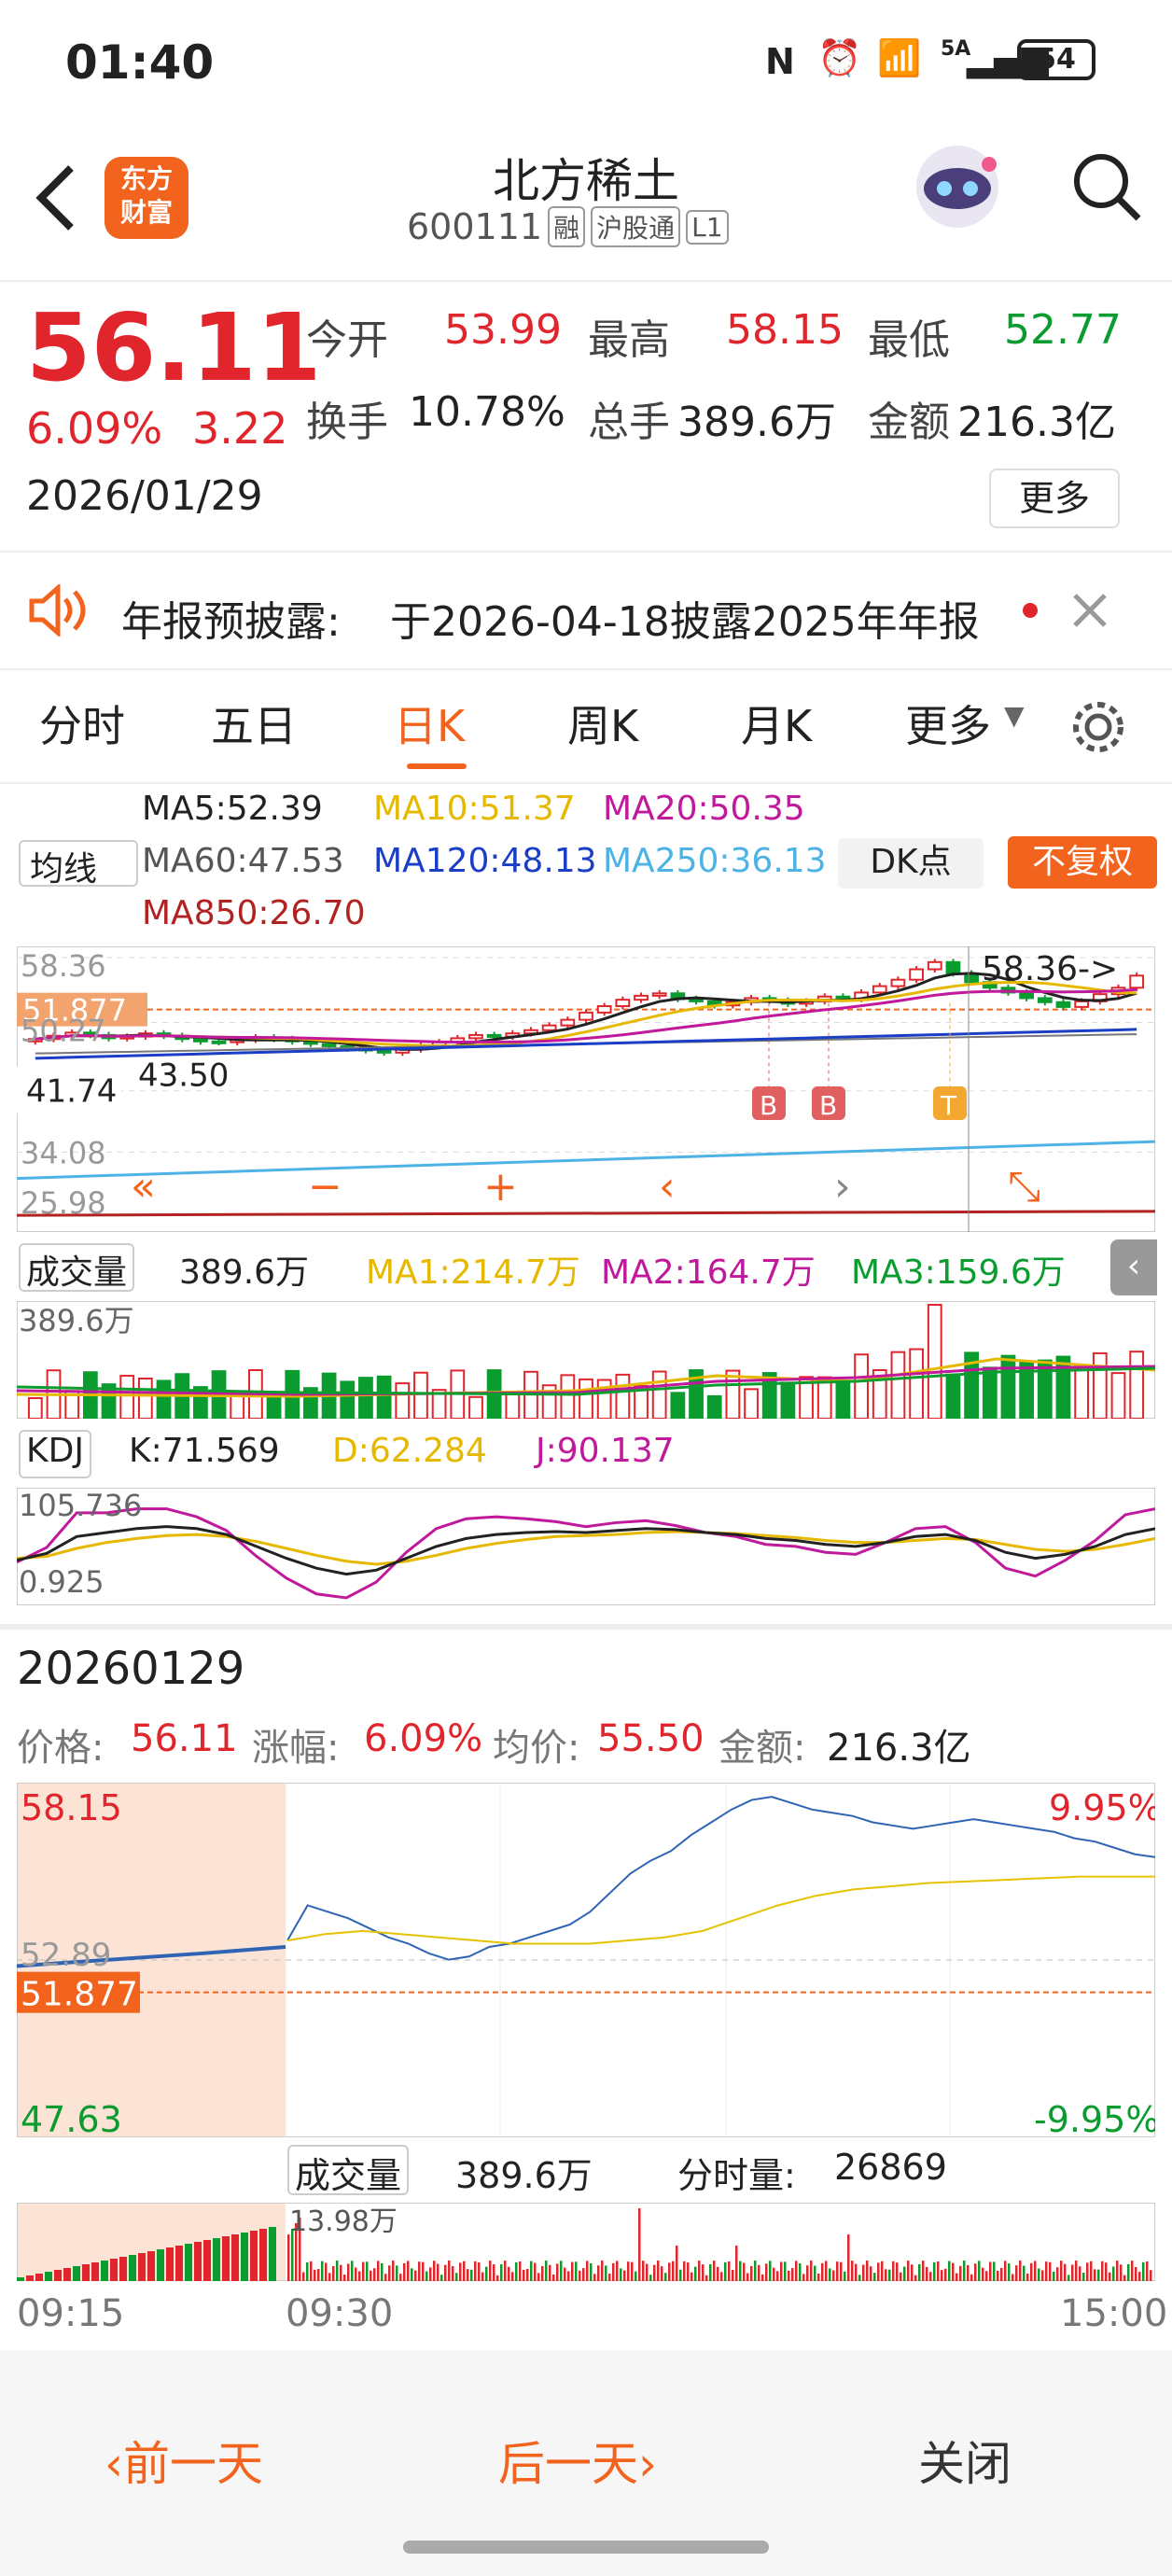 This screenshot has height=2576, width=1172. What do you see at coordinates (1133, 1267) in the screenshot?
I see `collapse-panel-icon: ‹` at bounding box center [1133, 1267].